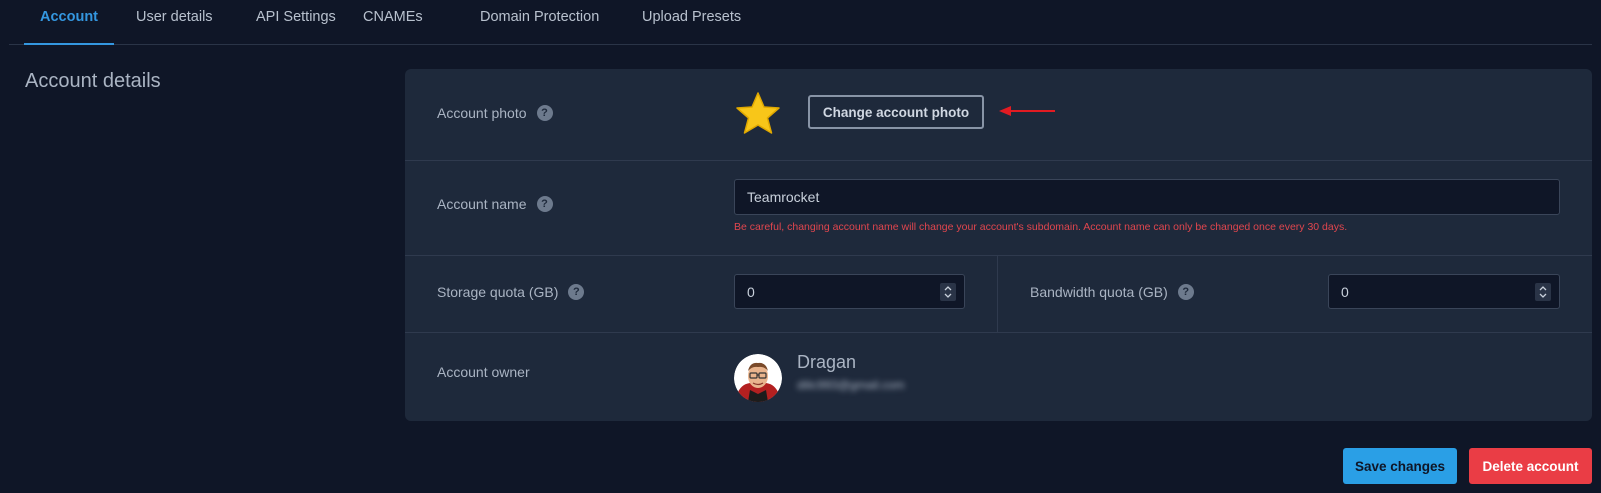  I want to click on account-name-label: Account name ?, so click(495, 204).